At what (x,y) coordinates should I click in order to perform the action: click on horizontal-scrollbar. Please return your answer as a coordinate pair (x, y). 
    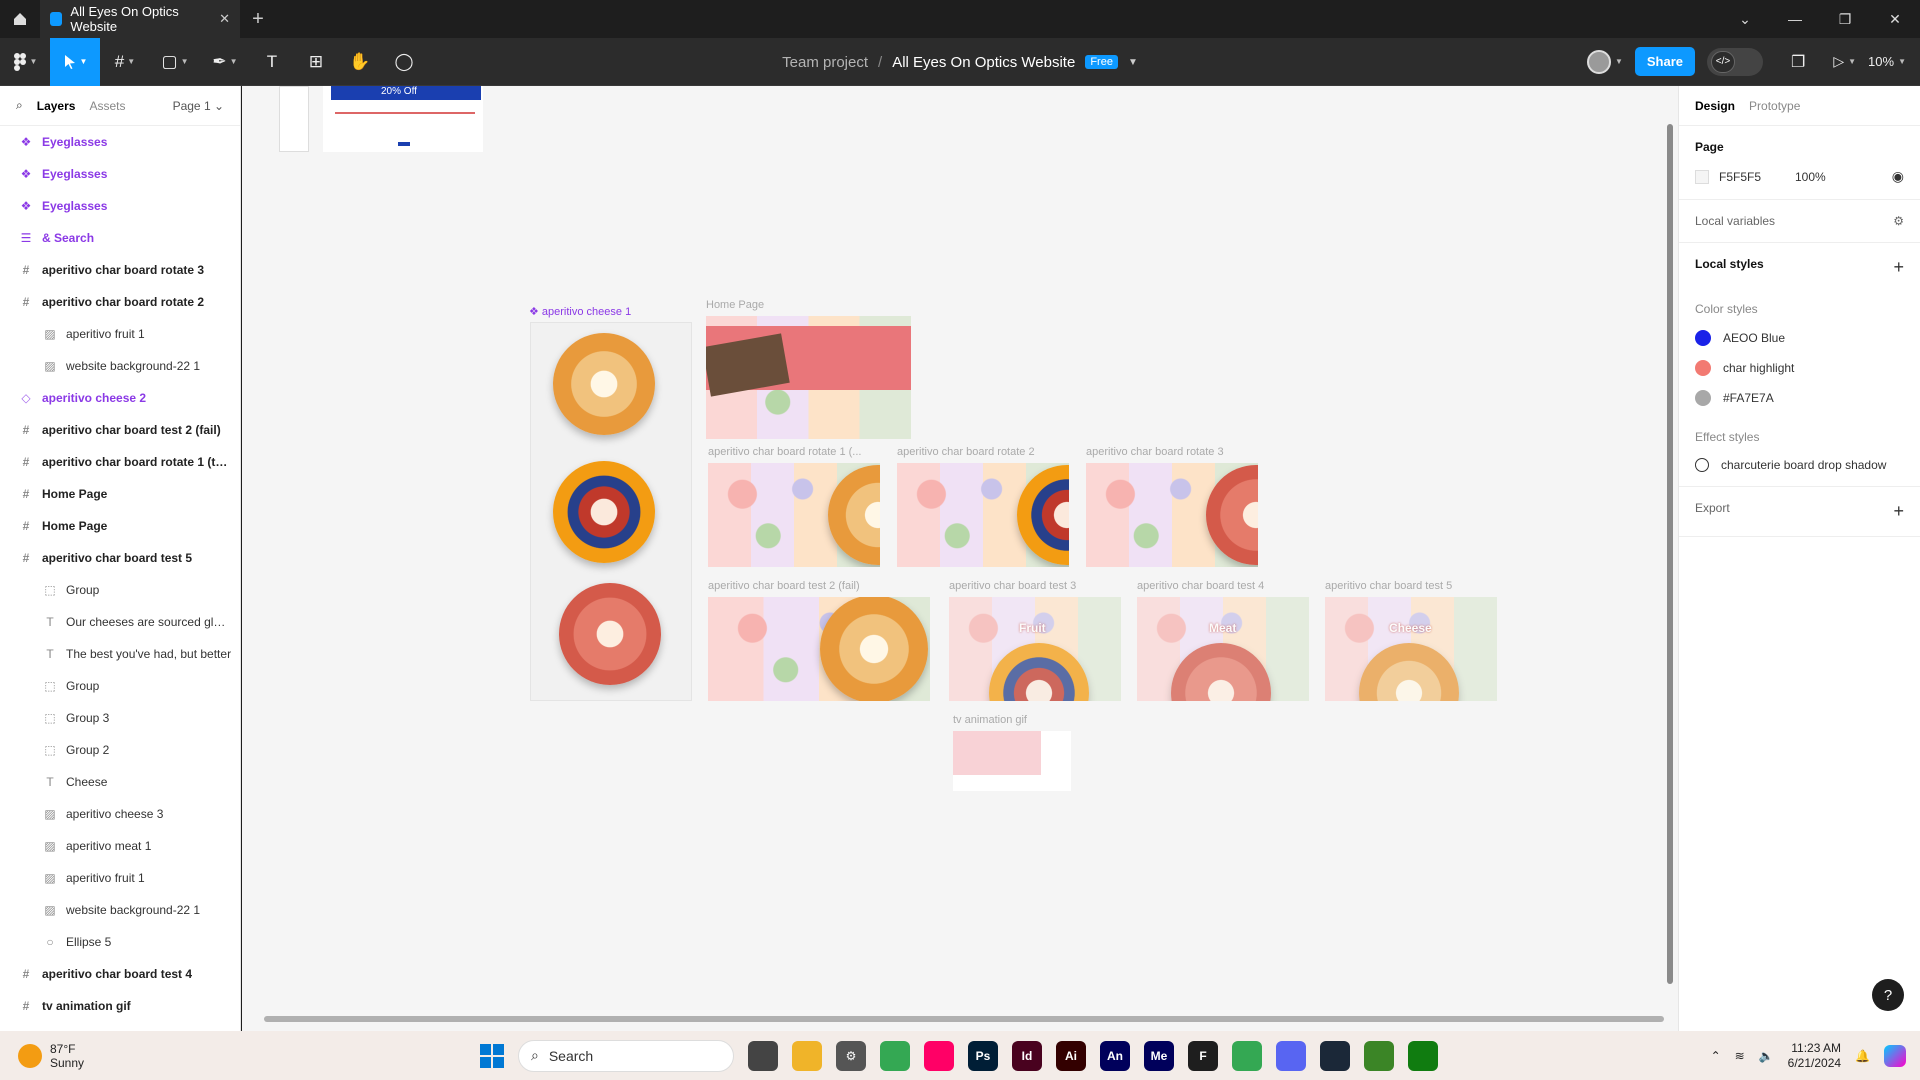
    Looking at the image, I should click on (964, 1019).